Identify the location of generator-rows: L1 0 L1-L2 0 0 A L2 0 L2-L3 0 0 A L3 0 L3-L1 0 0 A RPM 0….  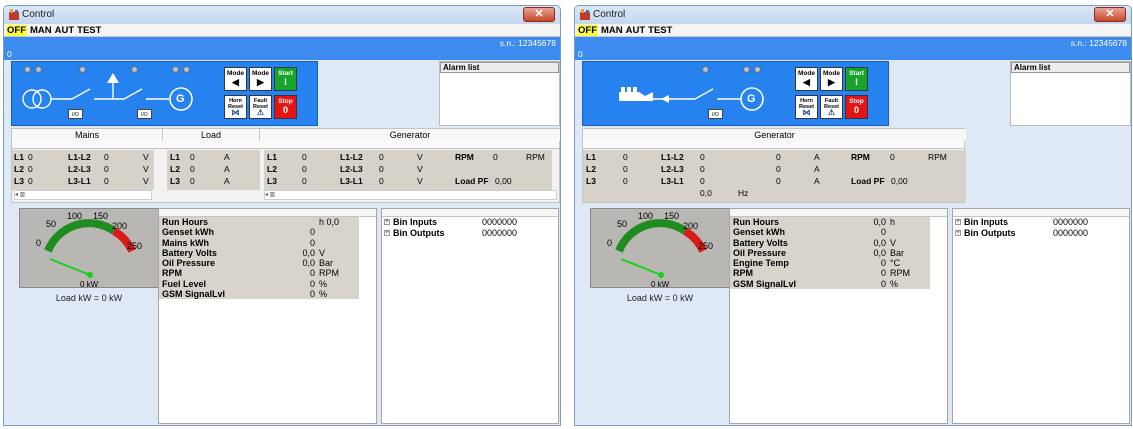
(774, 176).